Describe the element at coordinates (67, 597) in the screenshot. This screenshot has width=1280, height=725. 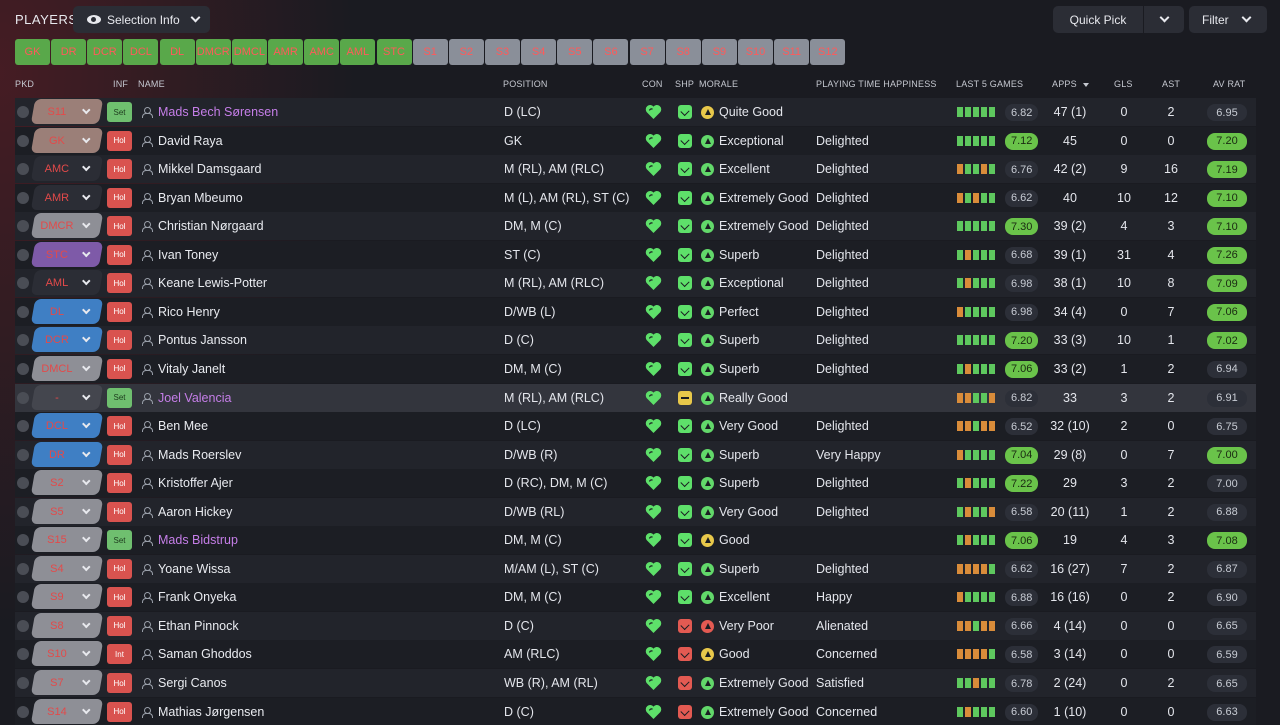
I see `position-select: S9` at that location.